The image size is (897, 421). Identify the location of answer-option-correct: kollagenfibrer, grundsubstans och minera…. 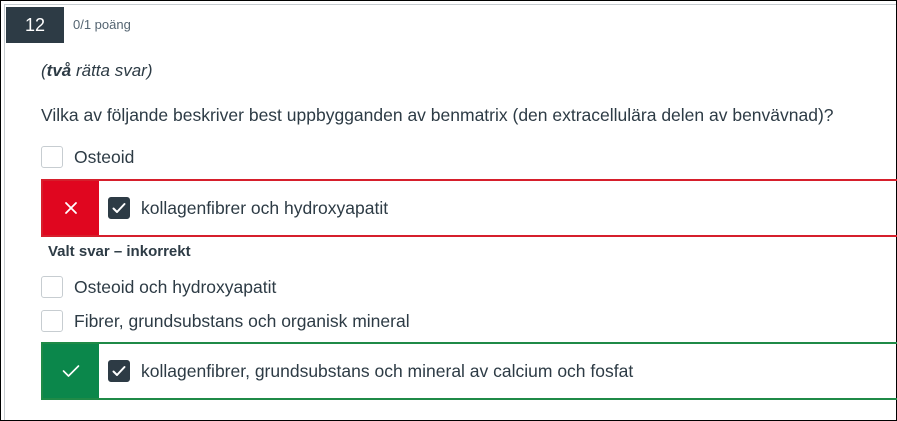
(469, 371).